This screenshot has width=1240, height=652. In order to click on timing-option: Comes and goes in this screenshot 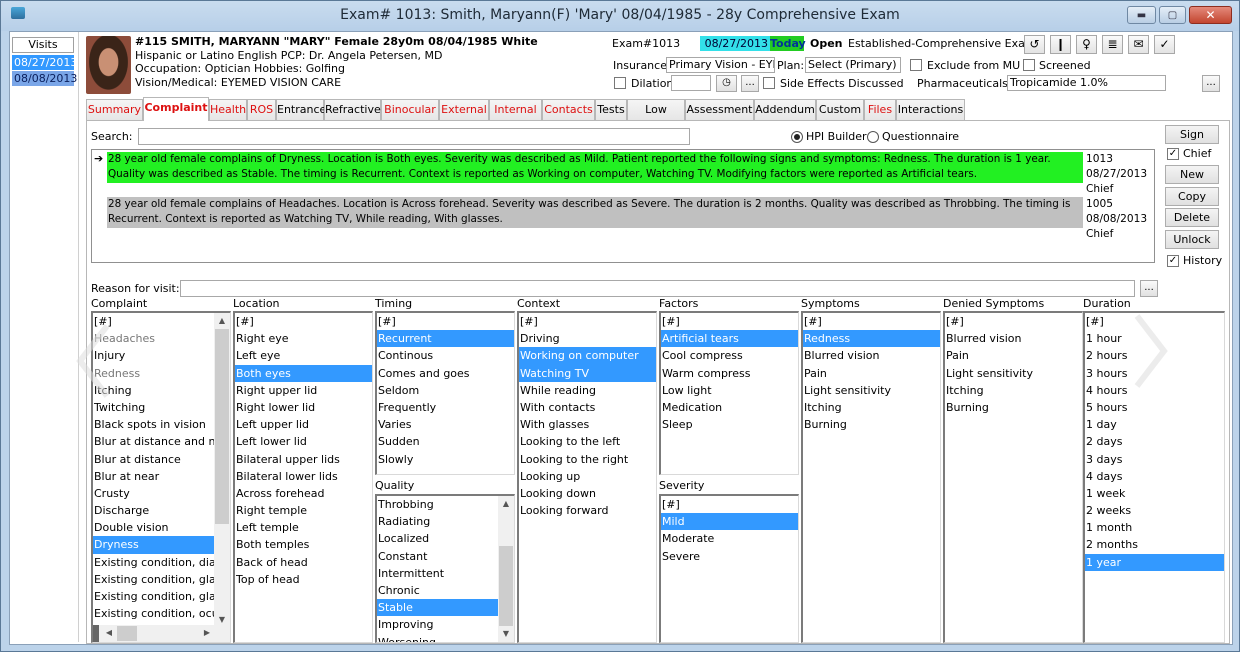, I will do `click(445, 373)`.